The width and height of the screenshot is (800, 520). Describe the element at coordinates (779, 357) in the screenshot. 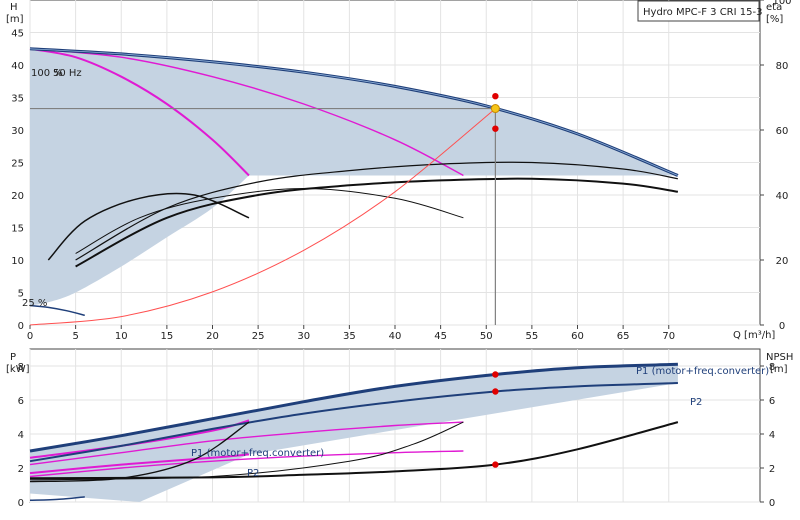

I see `npsh-axis-label: NPSH` at that location.